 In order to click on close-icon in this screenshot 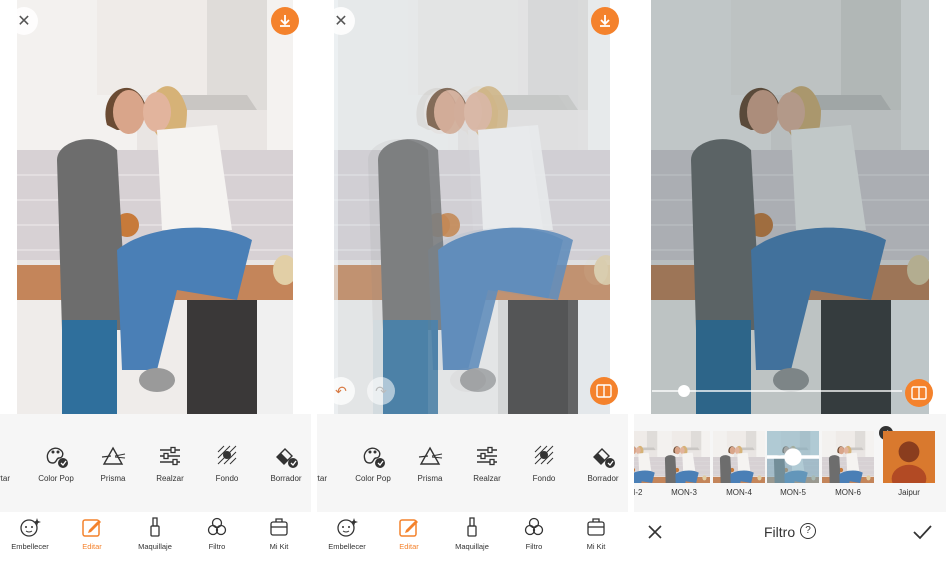, I will do `click(655, 532)`.